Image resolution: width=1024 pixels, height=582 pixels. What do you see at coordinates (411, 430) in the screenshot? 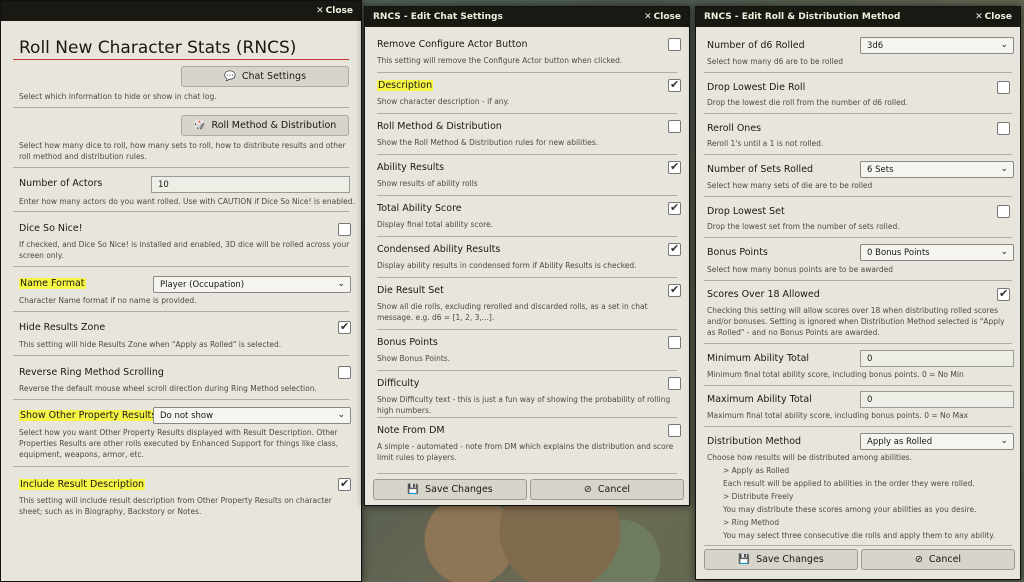
I see `chat-setting-label: Note From DM` at bounding box center [411, 430].